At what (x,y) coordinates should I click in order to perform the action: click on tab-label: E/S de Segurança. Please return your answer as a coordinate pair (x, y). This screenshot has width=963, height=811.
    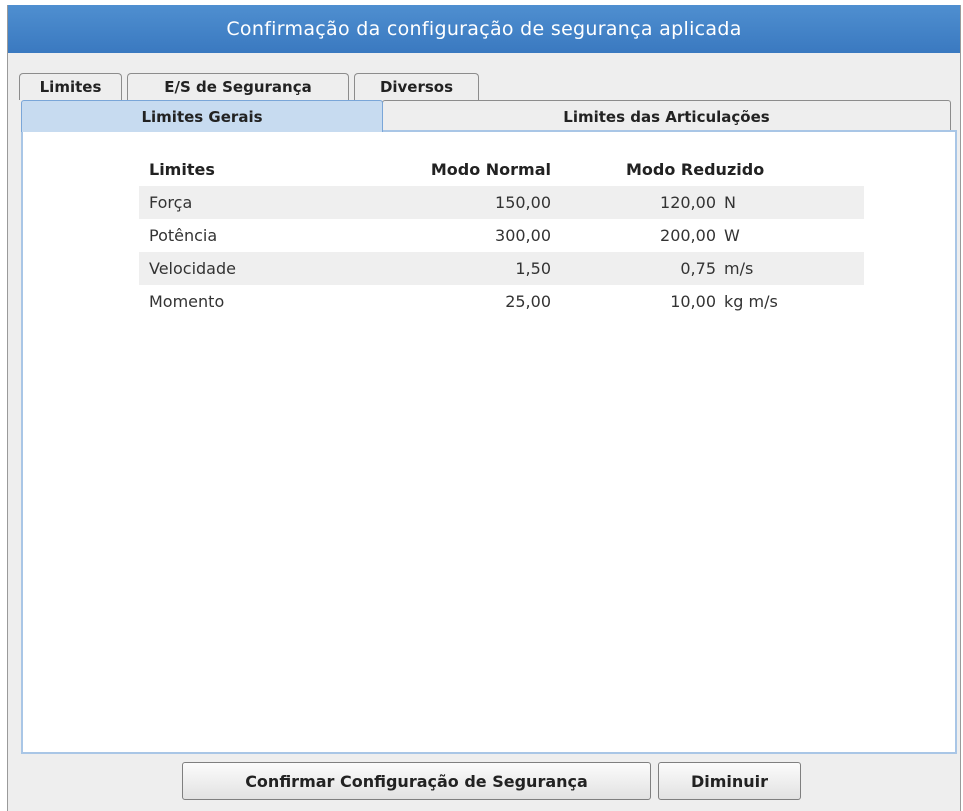
    Looking at the image, I should click on (238, 87).